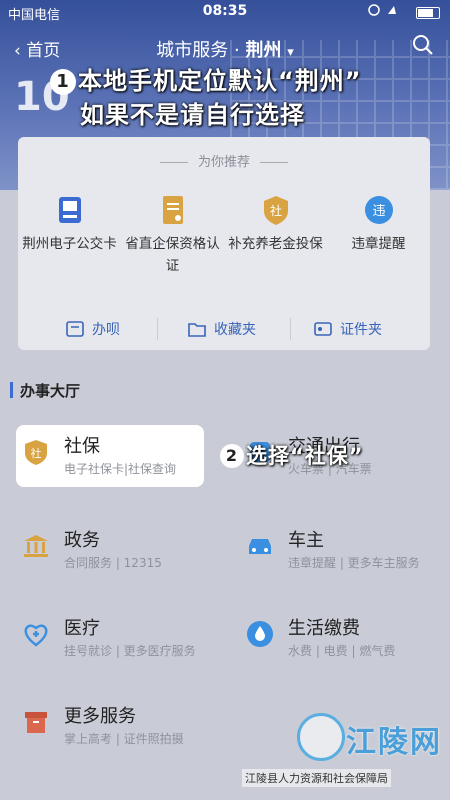  I want to click on city-selector: 城市服务 · 荆州 ▾, so click(225, 49).